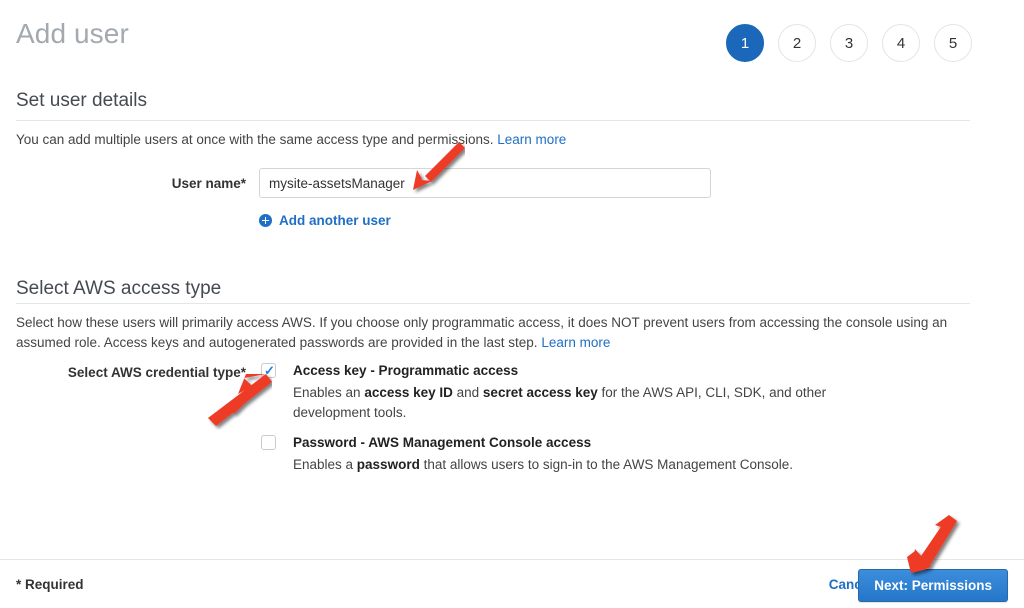 This screenshot has height=608, width=1024. I want to click on check-icon: ✓, so click(269, 370).